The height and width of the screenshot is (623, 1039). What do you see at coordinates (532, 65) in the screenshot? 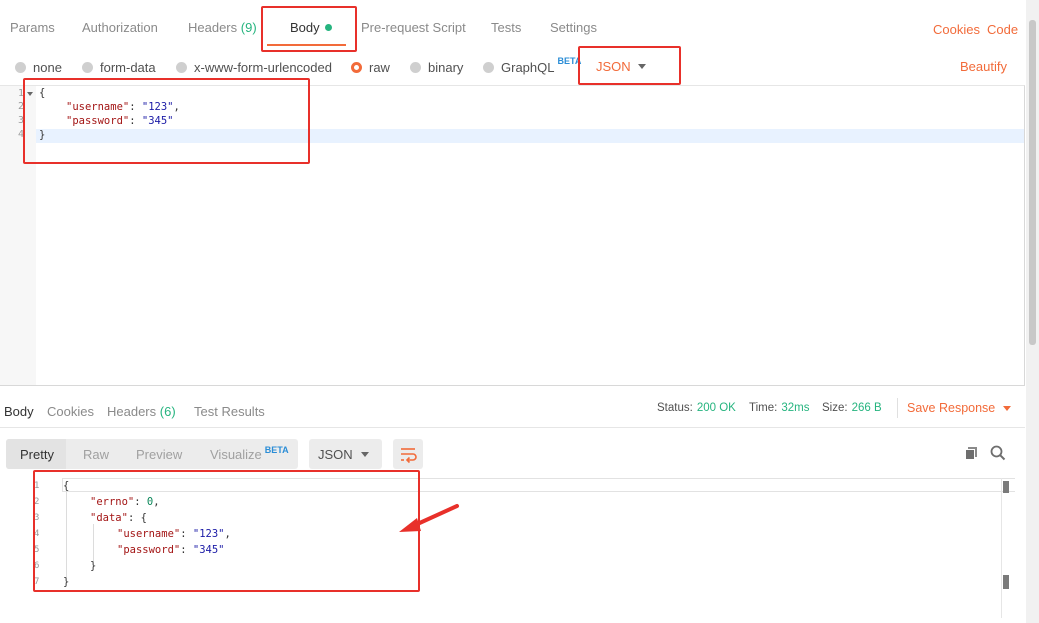
I see `radio-graphql: GraphQL BETA` at bounding box center [532, 65].